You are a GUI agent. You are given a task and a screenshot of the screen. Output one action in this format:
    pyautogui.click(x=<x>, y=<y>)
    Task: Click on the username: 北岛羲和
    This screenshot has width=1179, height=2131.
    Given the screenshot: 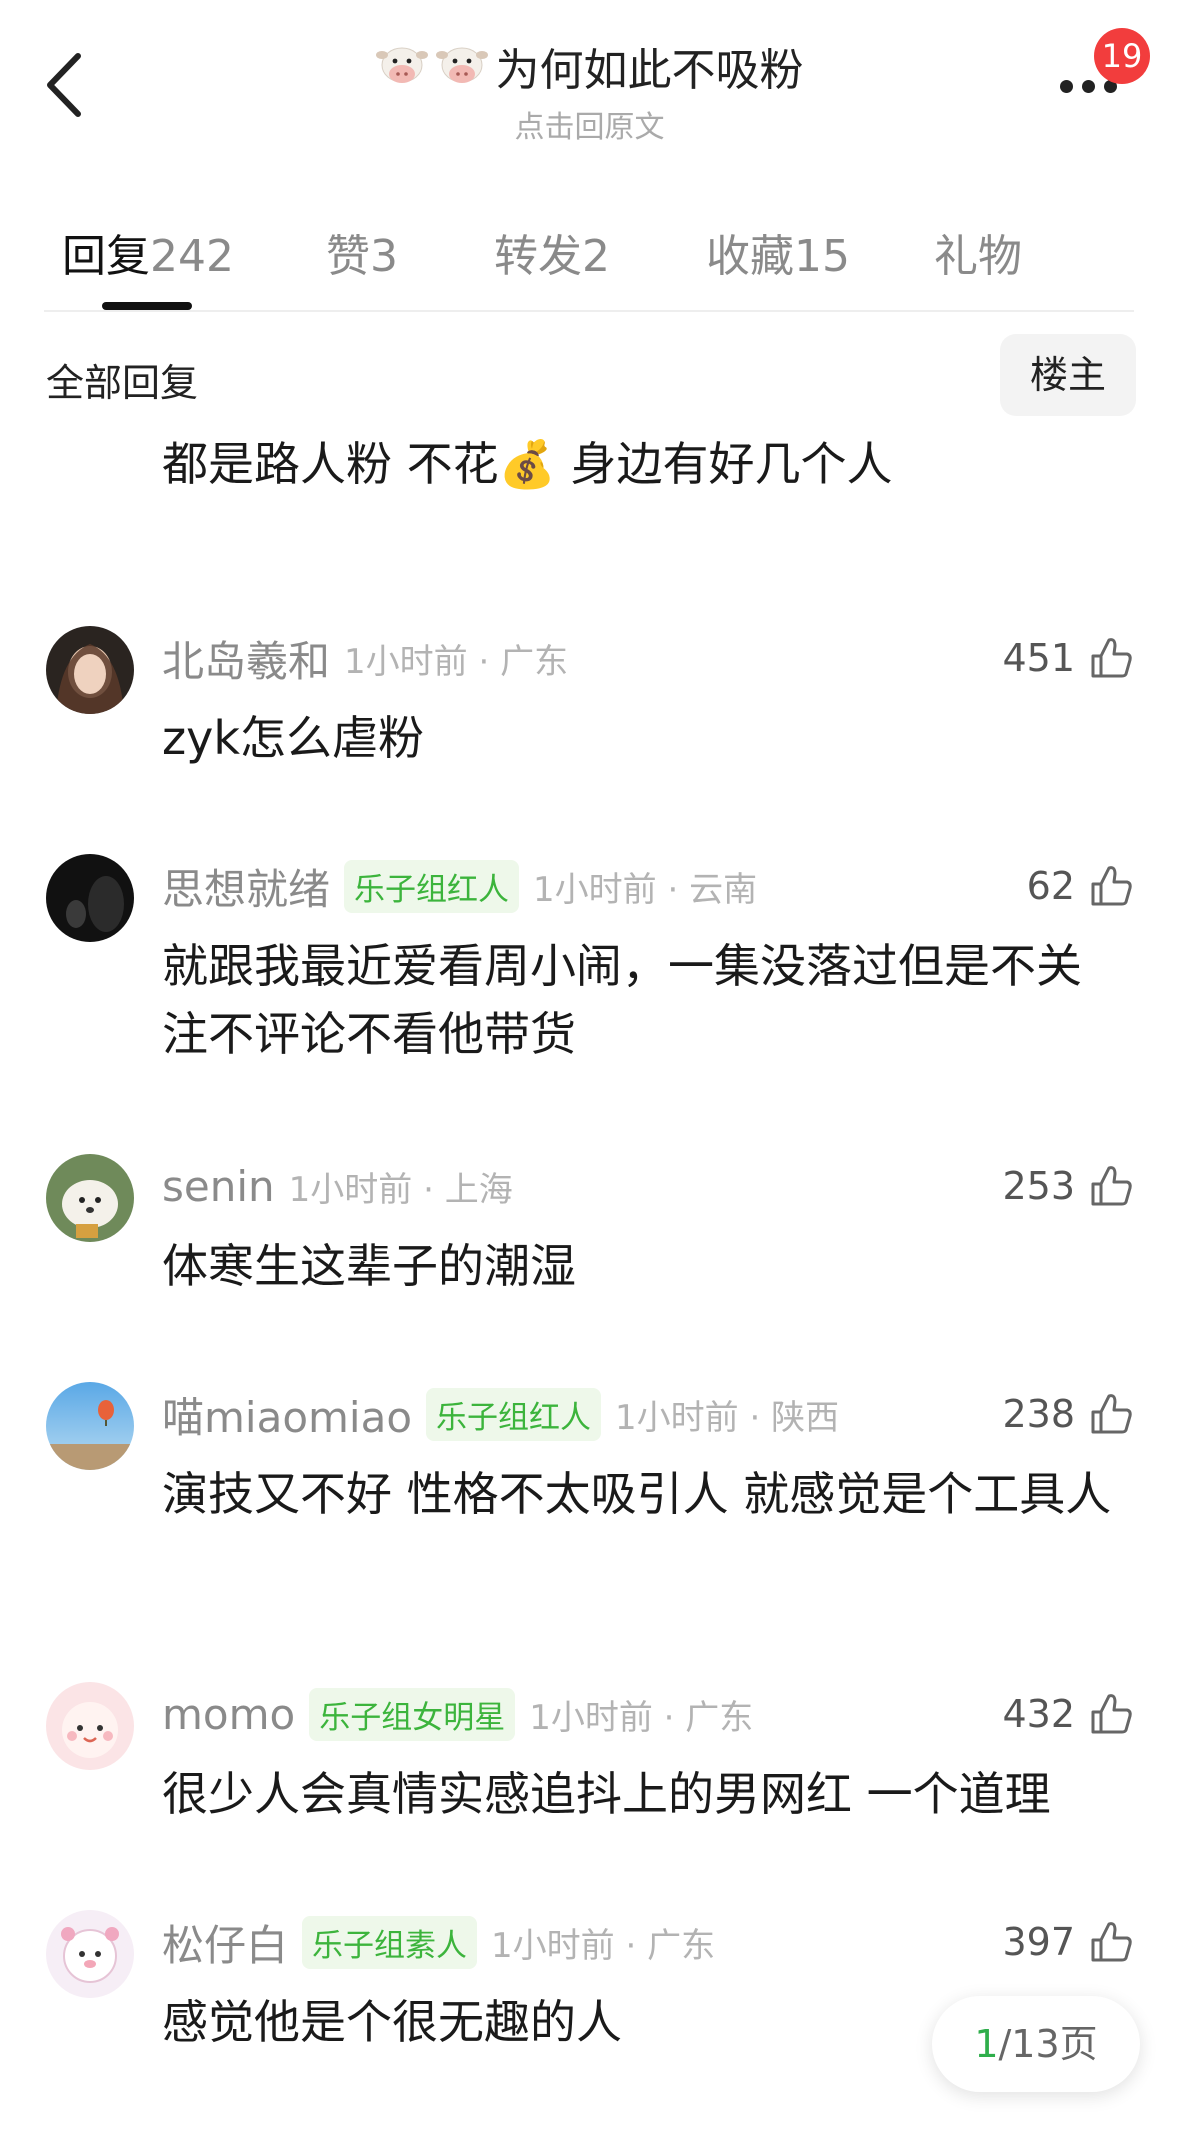 What is the action you would take?
    pyautogui.click(x=246, y=658)
    